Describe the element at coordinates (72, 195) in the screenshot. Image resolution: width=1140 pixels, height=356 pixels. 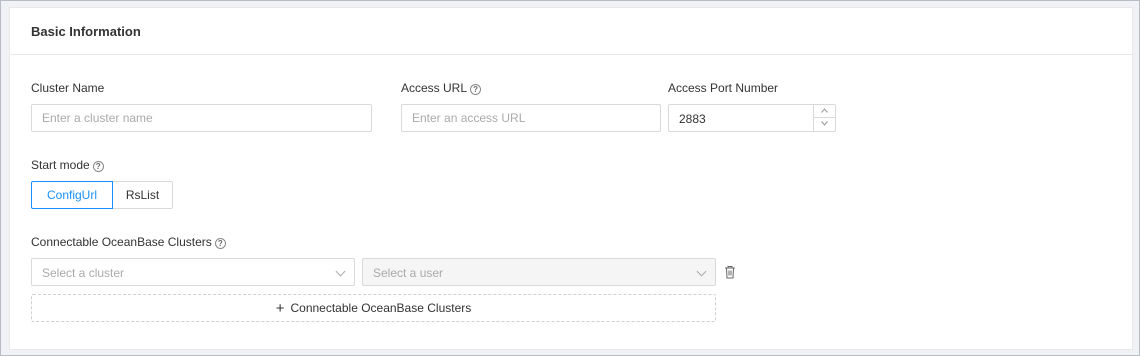
I see `start-mode-configurl-button: ConfigUrl` at that location.